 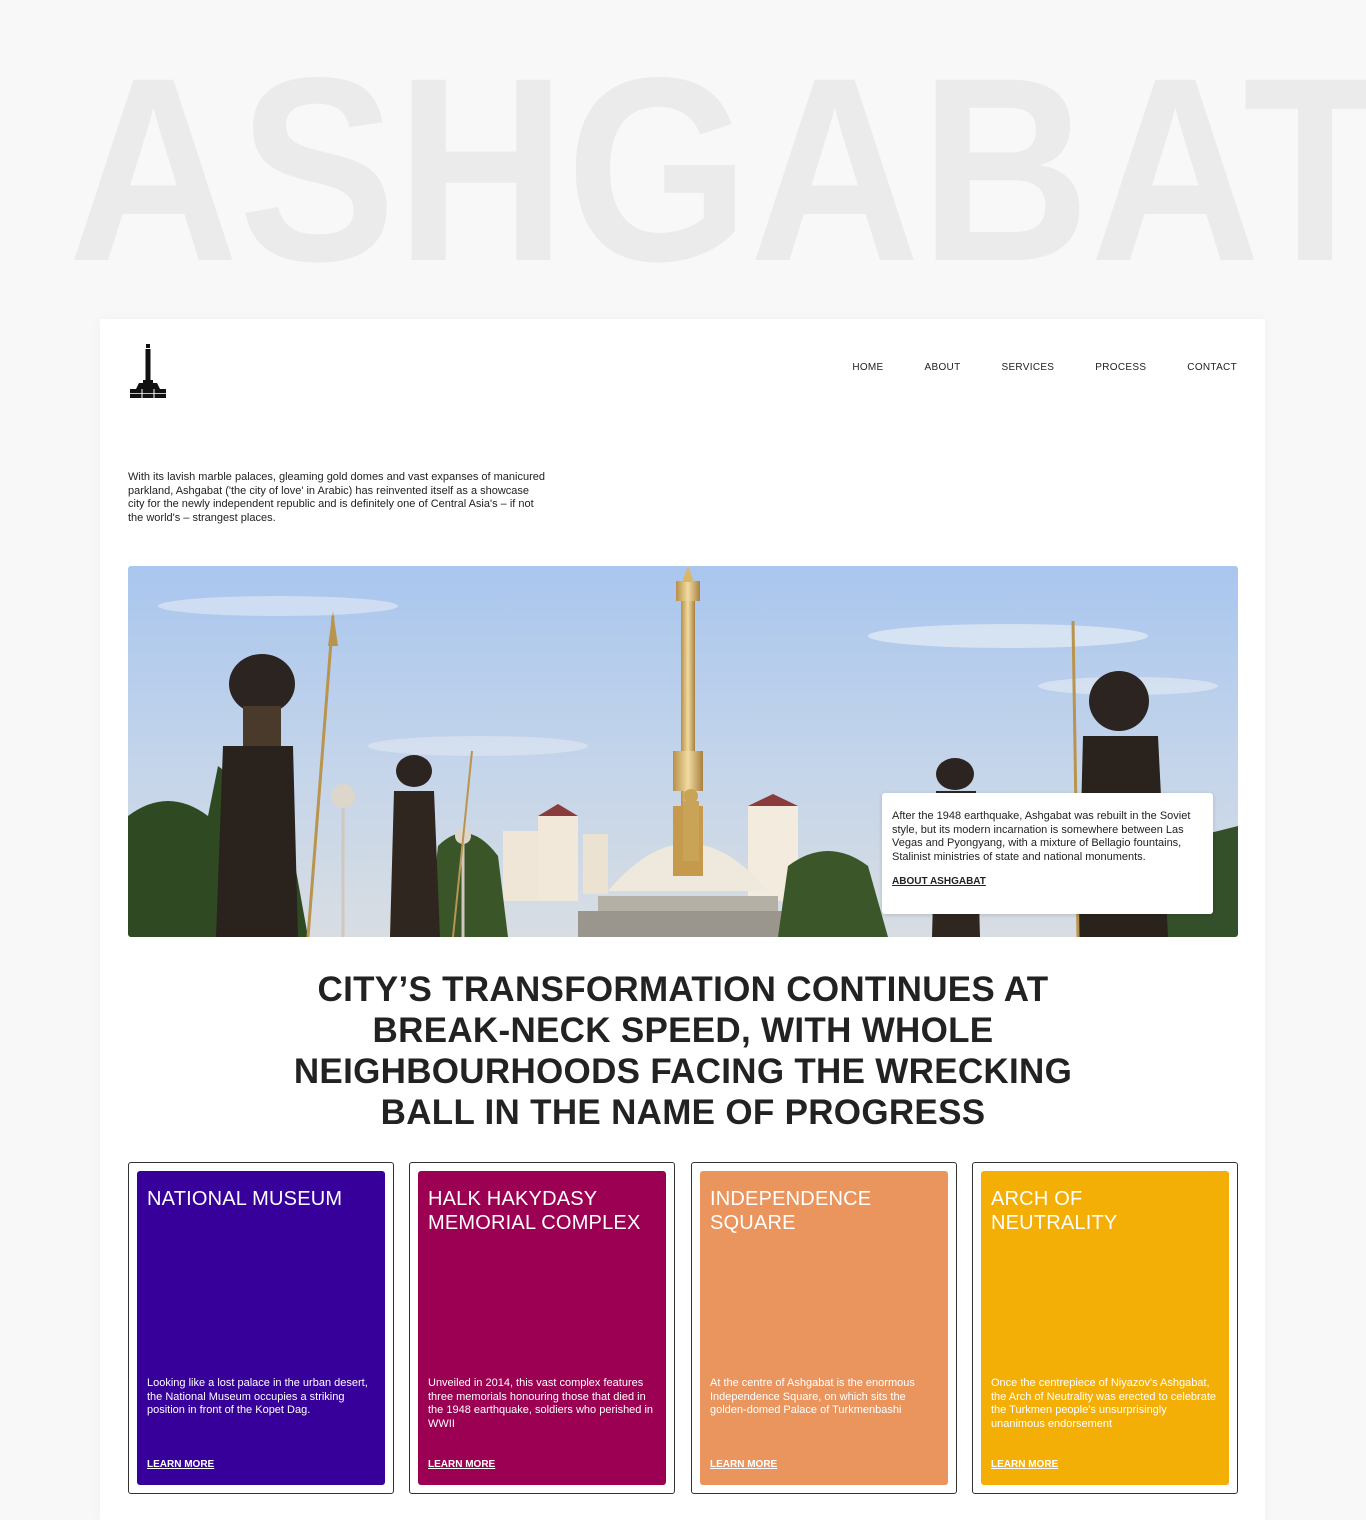 What do you see at coordinates (1120, 367) in the screenshot?
I see `nav-process: PROCESS` at bounding box center [1120, 367].